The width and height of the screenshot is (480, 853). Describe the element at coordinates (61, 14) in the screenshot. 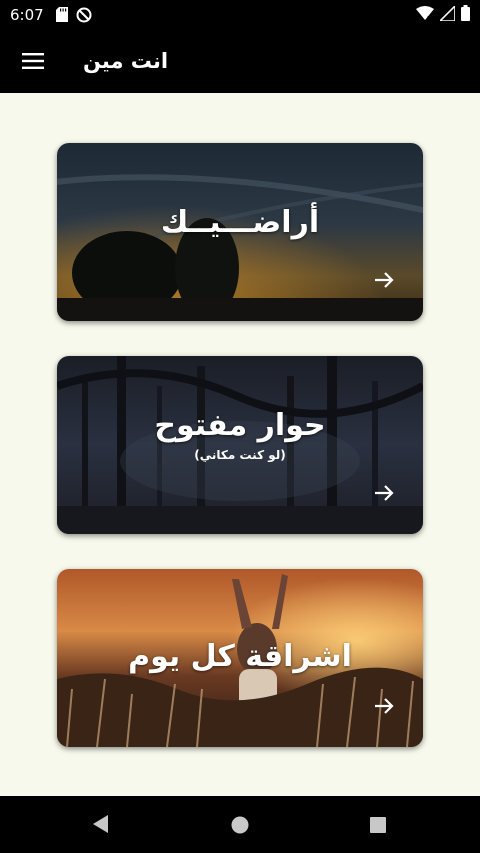

I see `sd-card-icon` at that location.